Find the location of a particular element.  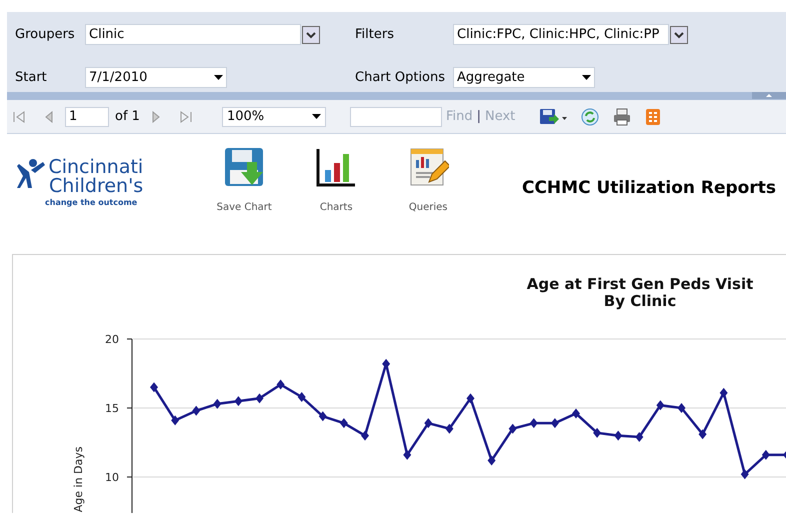

logo-line: Cincinnati is located at coordinates (96, 167).